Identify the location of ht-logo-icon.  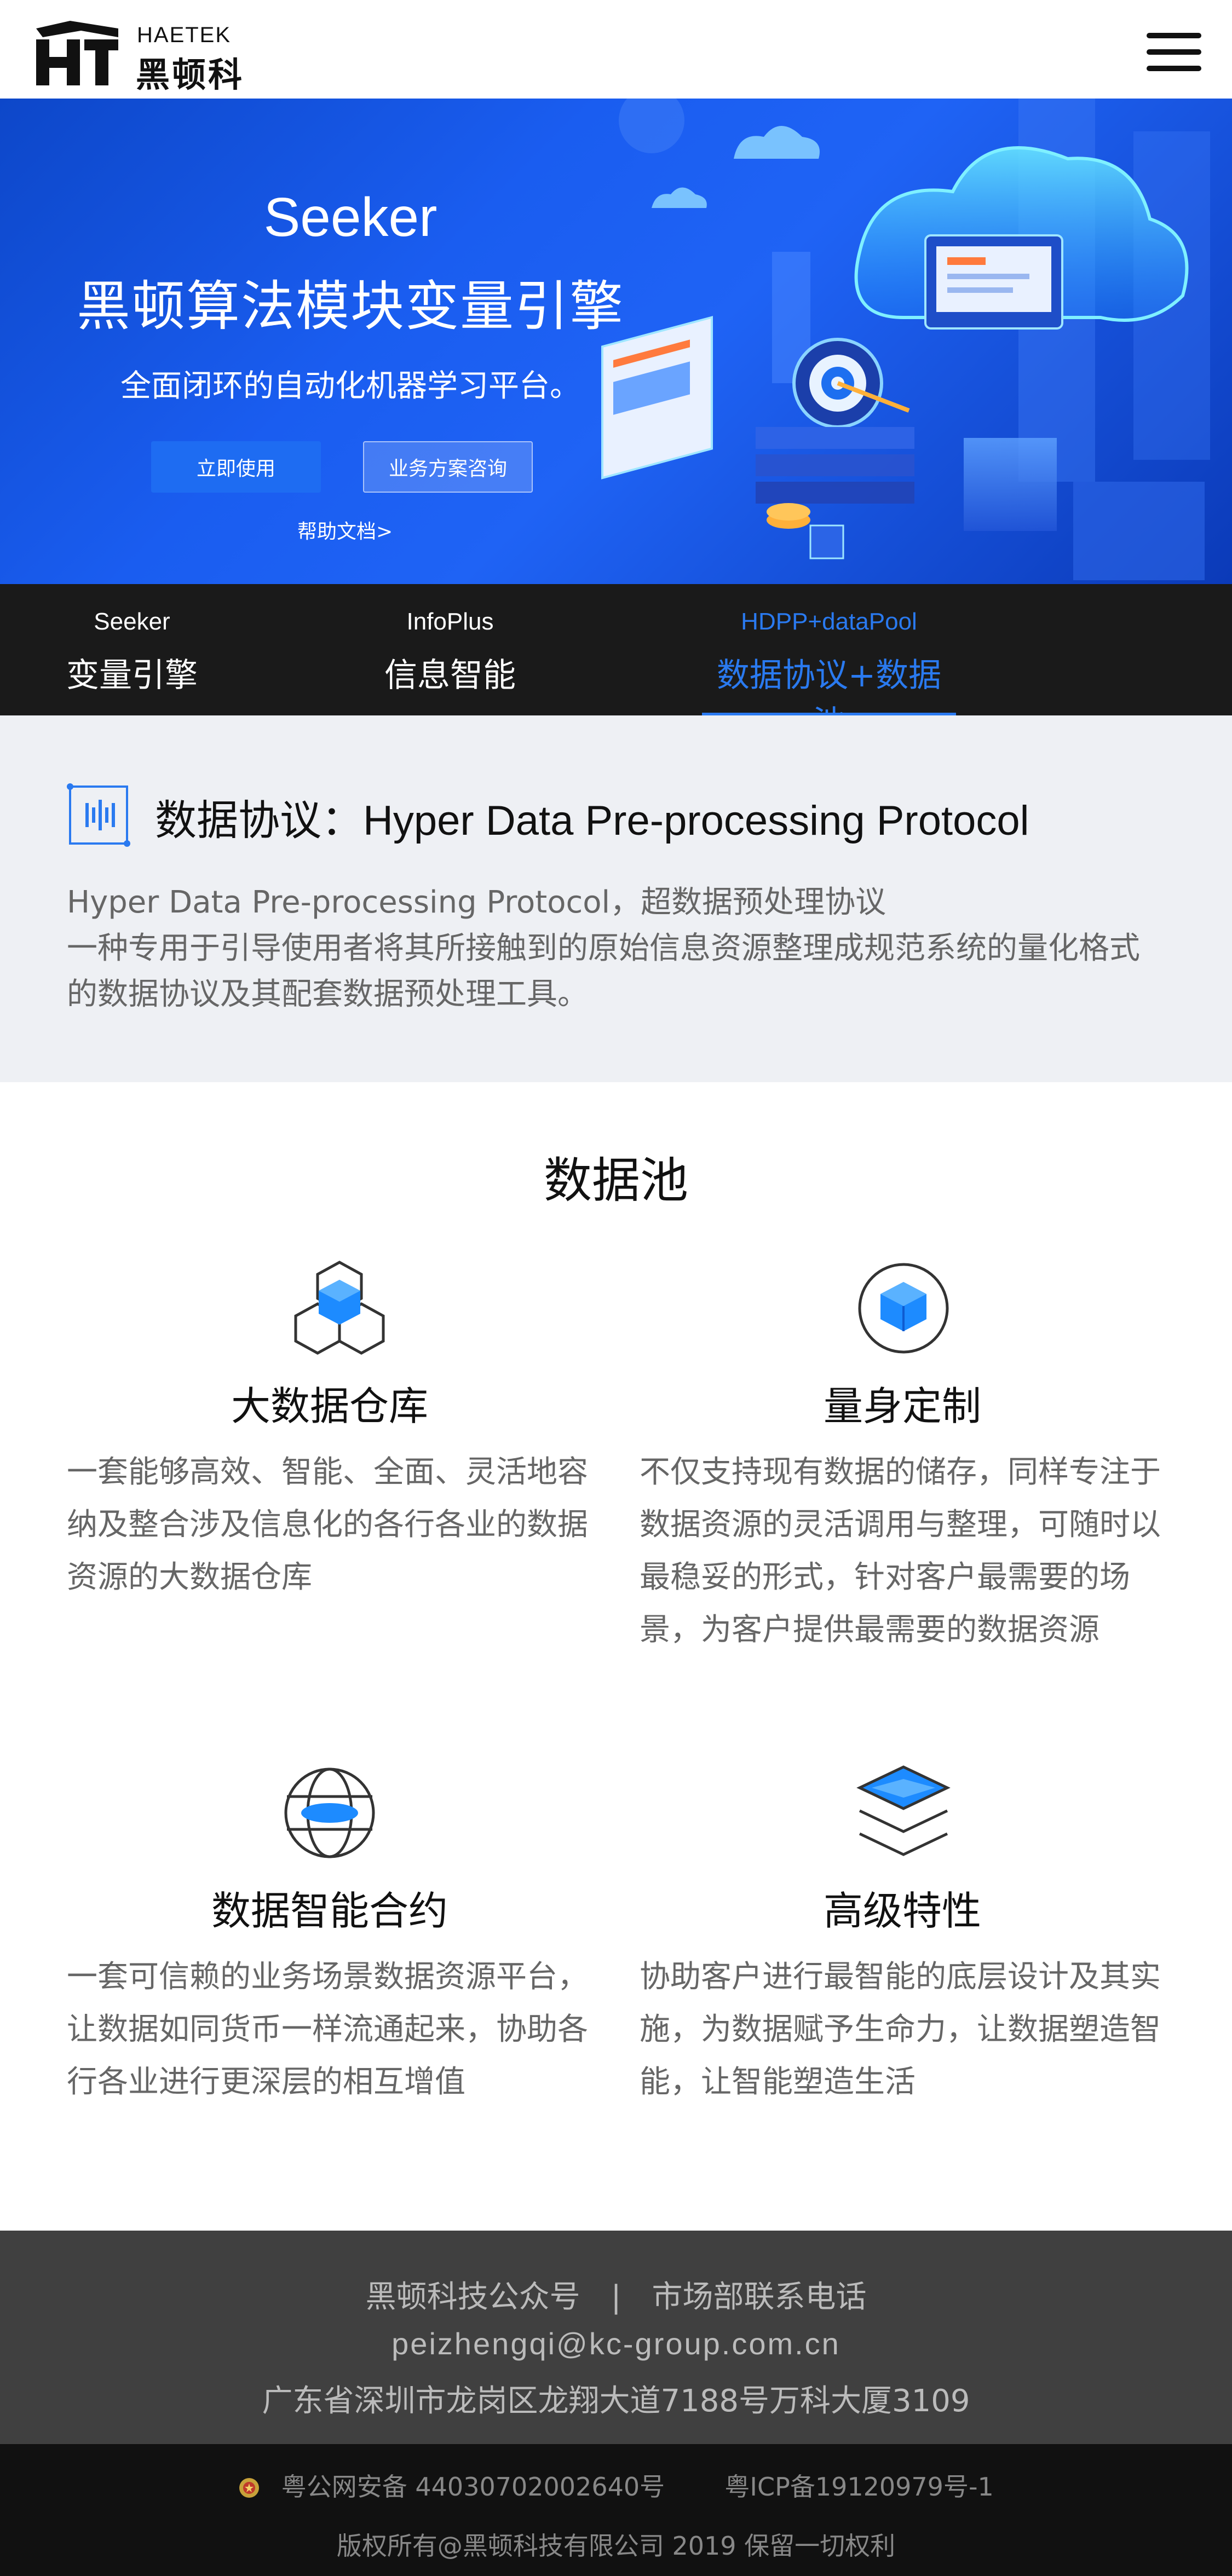
(77, 53).